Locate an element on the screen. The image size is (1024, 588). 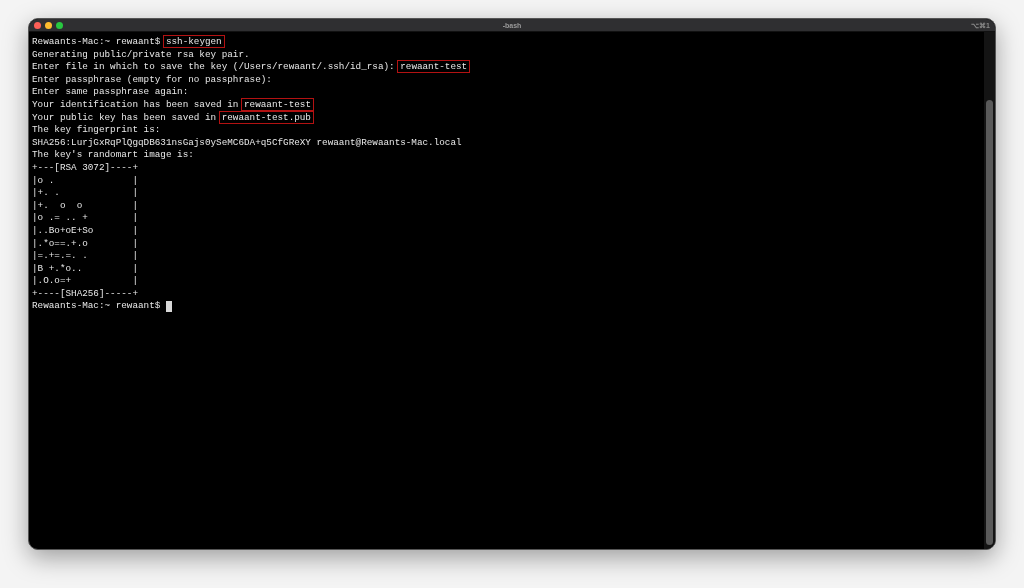
prompt-text: Rewaants-Mac:~ rewaant$ is located at coordinates (97, 307).